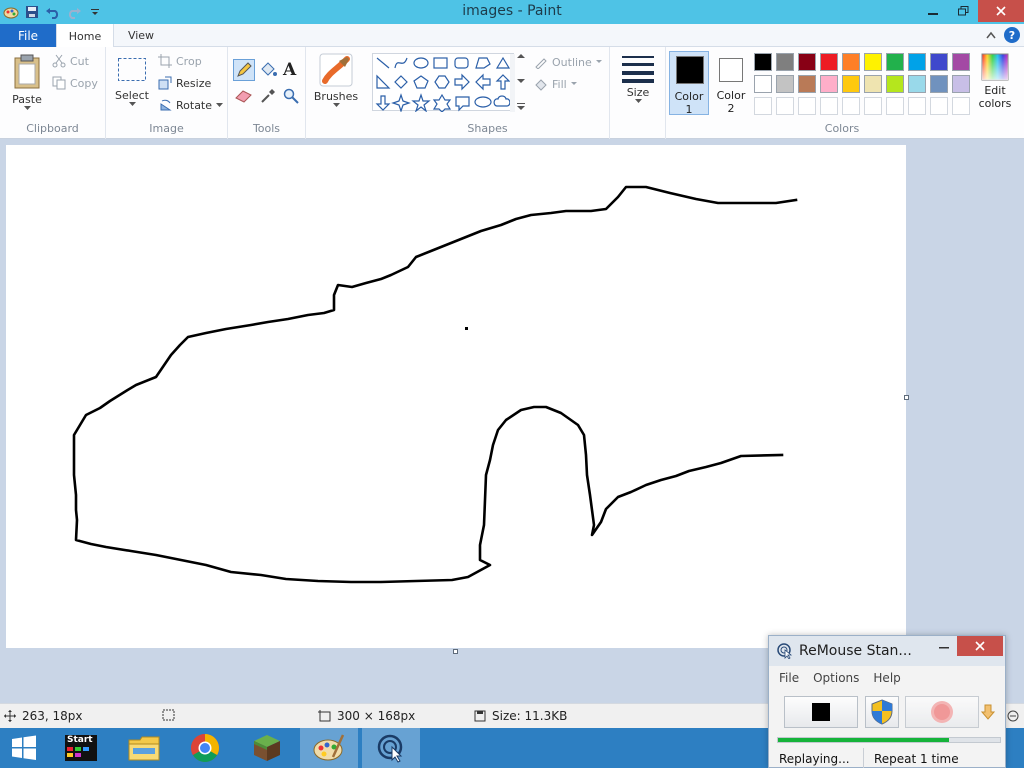 This screenshot has height=768, width=1024. Describe the element at coordinates (59, 61) in the screenshot. I see `scissors-icon` at that location.